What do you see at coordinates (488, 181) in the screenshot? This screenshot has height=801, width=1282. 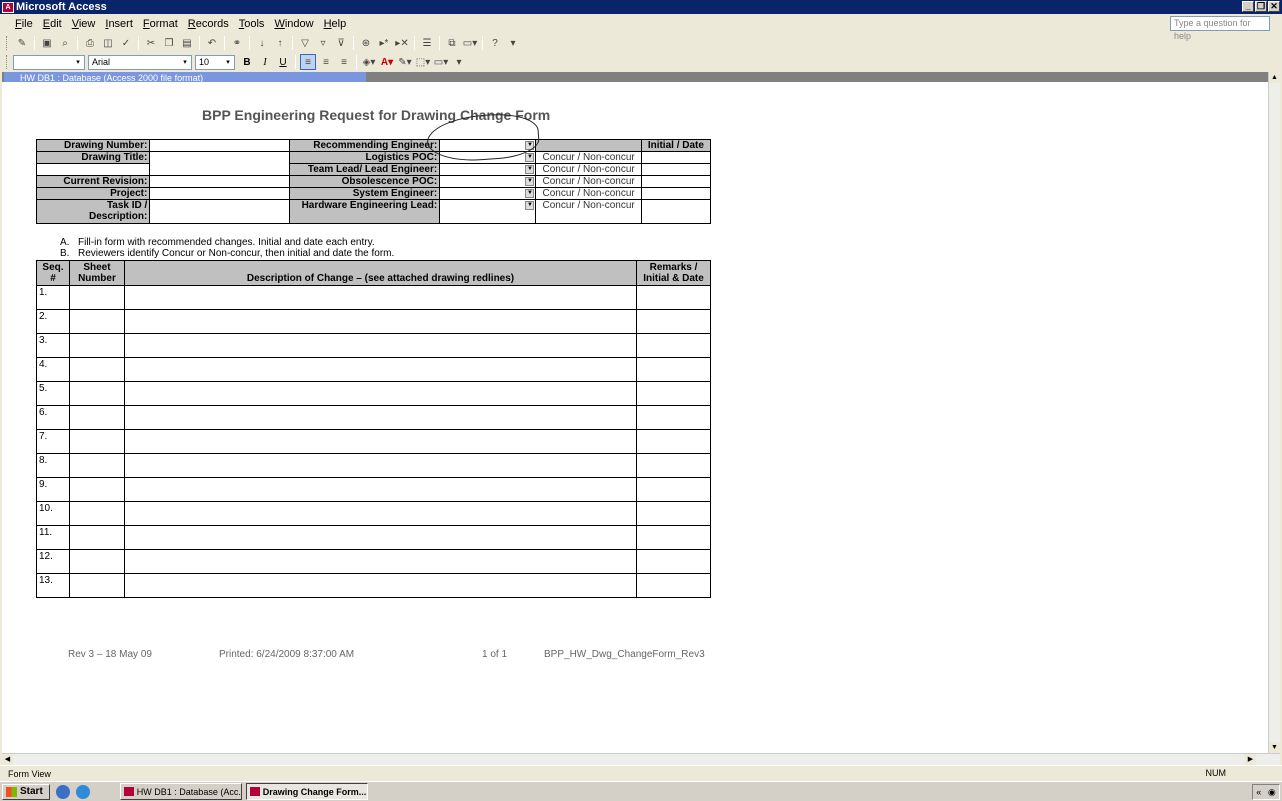 I see `obsolescence-poc-select: ▼` at bounding box center [488, 181].